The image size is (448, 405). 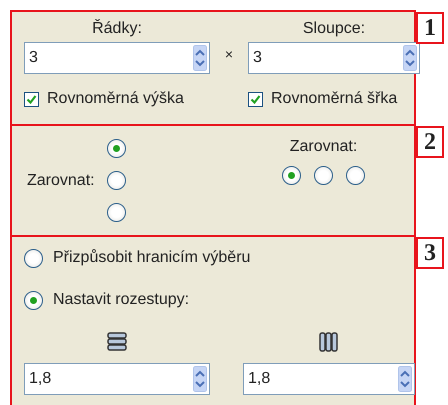 What do you see at coordinates (121, 300) in the screenshot?
I see `radio-label: Nastavit rozestupy:` at bounding box center [121, 300].